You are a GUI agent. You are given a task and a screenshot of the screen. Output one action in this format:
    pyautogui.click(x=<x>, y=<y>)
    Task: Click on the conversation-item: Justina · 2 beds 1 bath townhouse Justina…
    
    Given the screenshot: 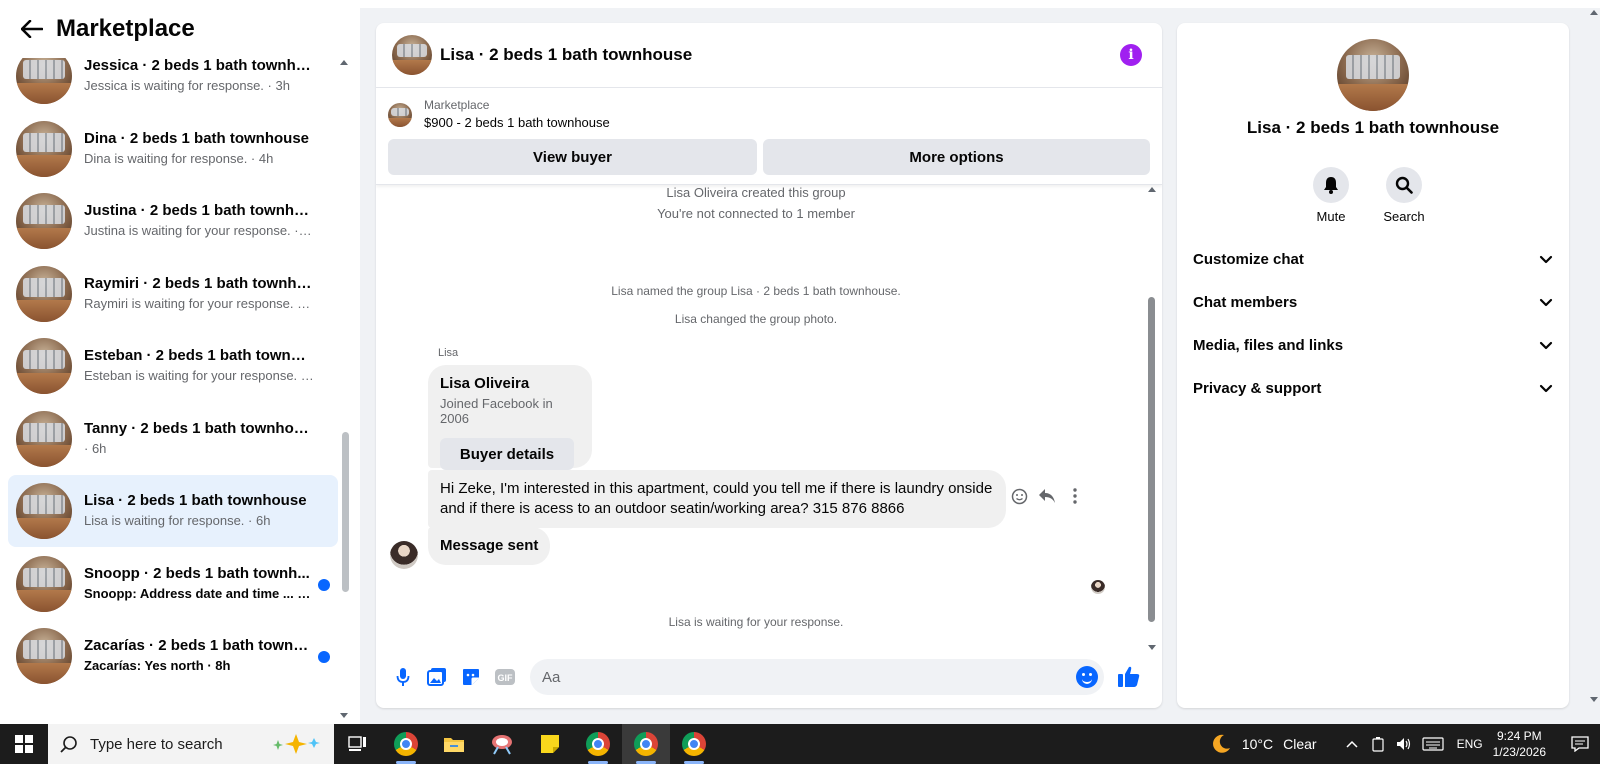 What is the action you would take?
    pyautogui.click(x=173, y=221)
    